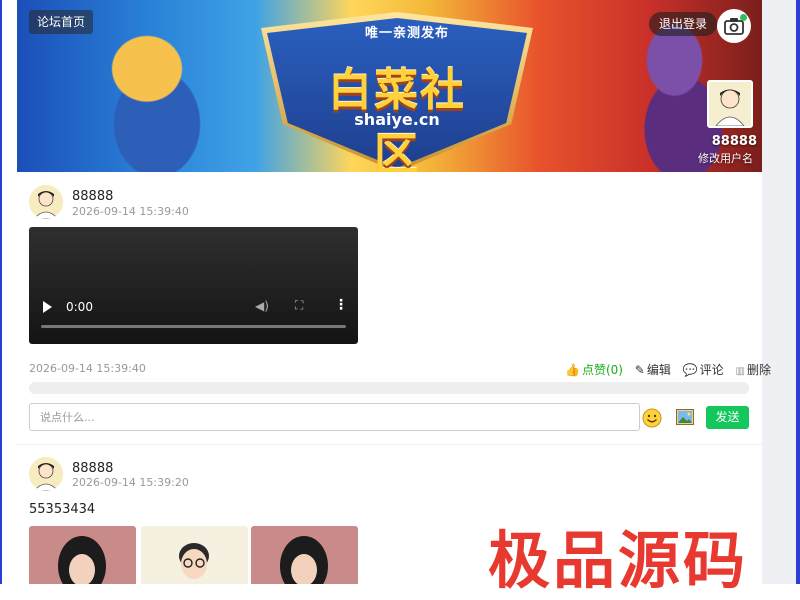  Describe the element at coordinates (87, 368) in the screenshot. I see `post-meta-time: 2026-09-14 15:39:40` at that location.